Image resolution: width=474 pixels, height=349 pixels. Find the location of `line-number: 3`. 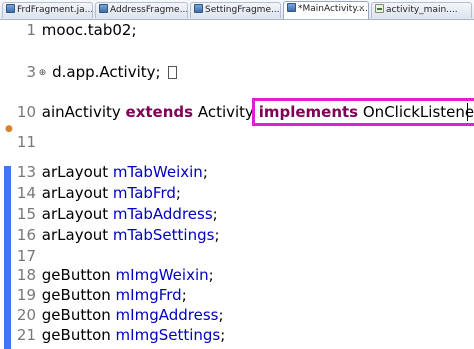

line-number: 3 is located at coordinates (31, 72).